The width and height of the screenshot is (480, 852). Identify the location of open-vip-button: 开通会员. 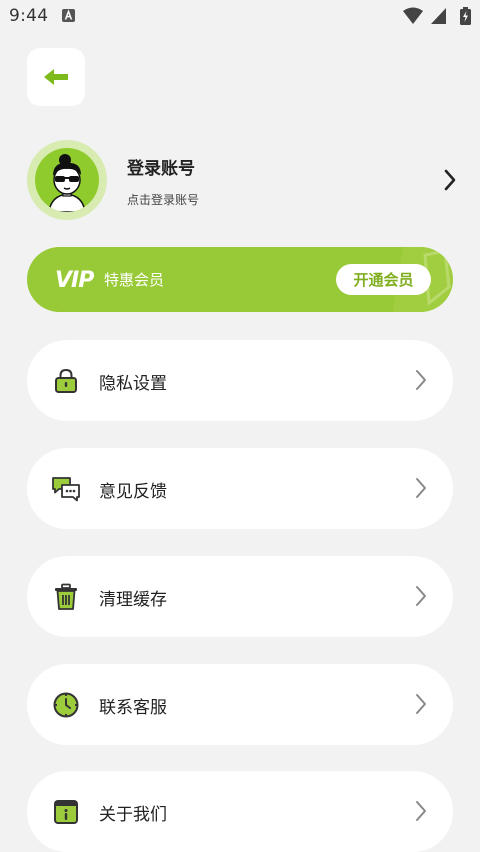
(383, 279).